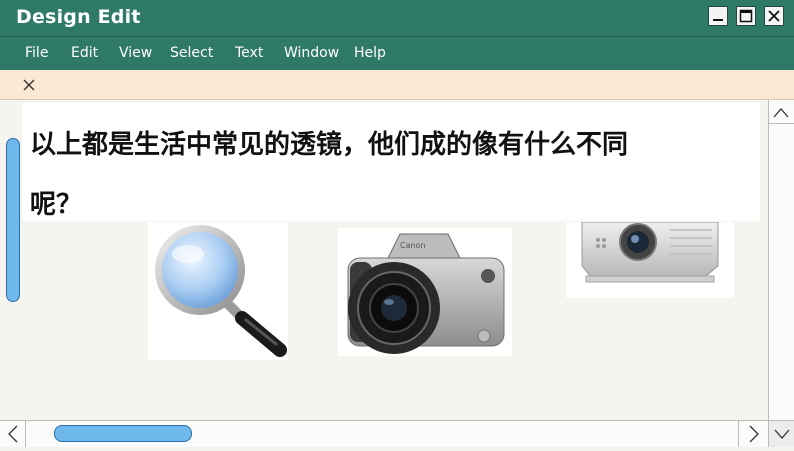  What do you see at coordinates (718, 16) in the screenshot?
I see `minimize-button` at bounding box center [718, 16].